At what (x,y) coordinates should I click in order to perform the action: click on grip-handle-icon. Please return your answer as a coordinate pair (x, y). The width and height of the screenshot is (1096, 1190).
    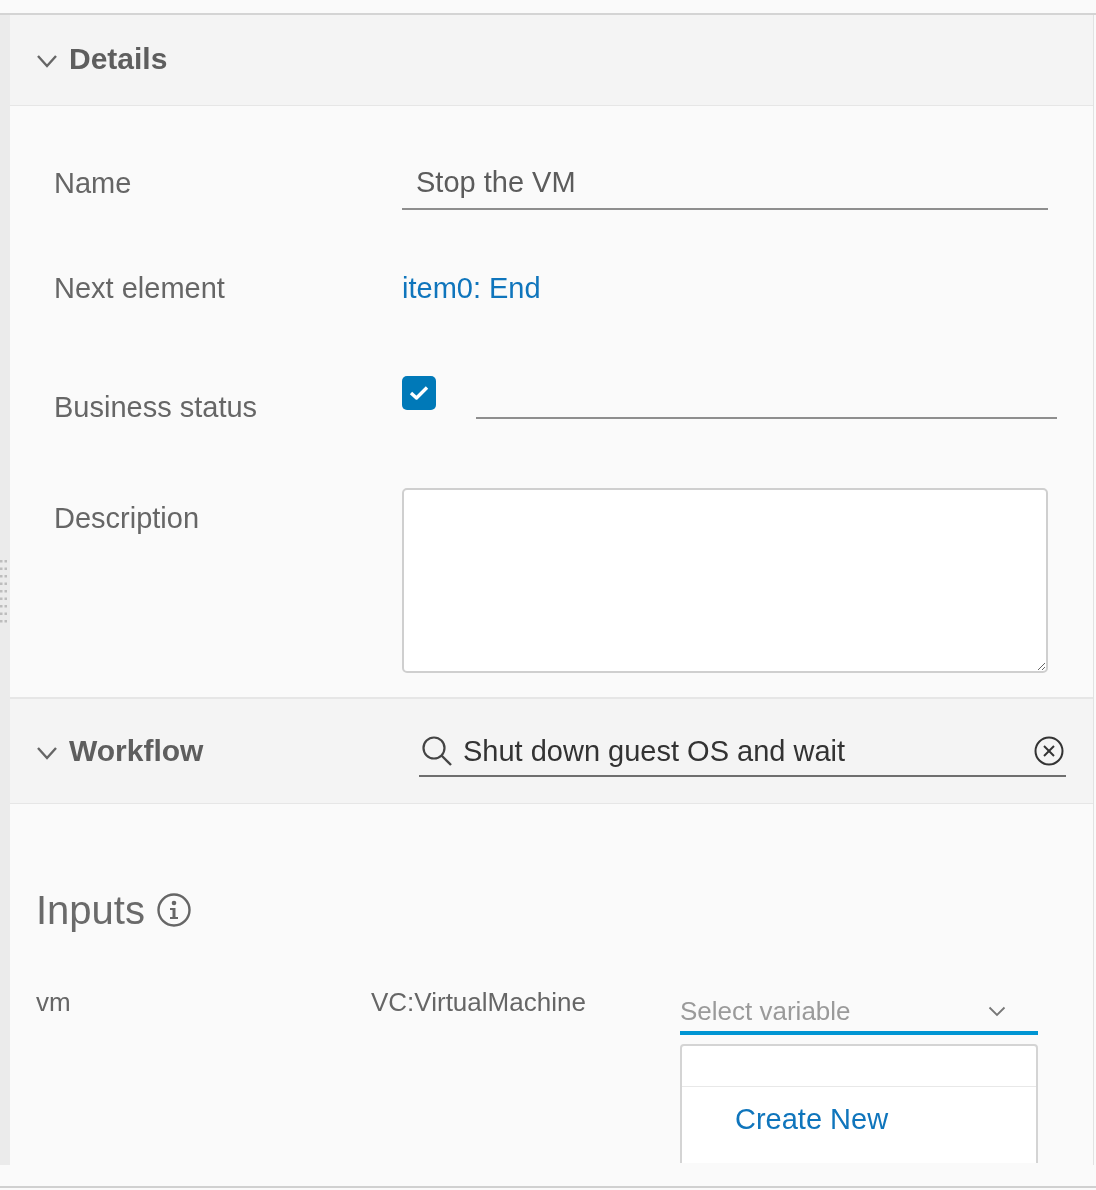
    Looking at the image, I should click on (4, 593).